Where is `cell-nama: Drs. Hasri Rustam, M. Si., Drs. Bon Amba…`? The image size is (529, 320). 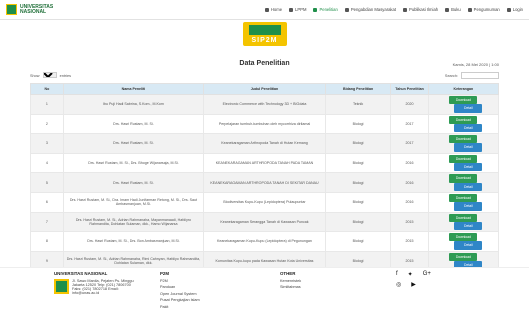
cell-nama: Drs. Hasri Rustam, M. Si., Drs. Bon Amba… is located at coordinates (133, 241).